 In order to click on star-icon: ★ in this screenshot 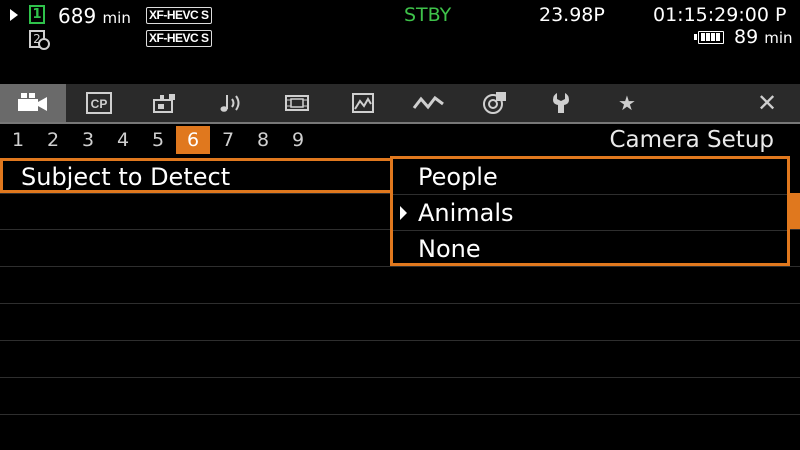, I will do `click(627, 103)`.